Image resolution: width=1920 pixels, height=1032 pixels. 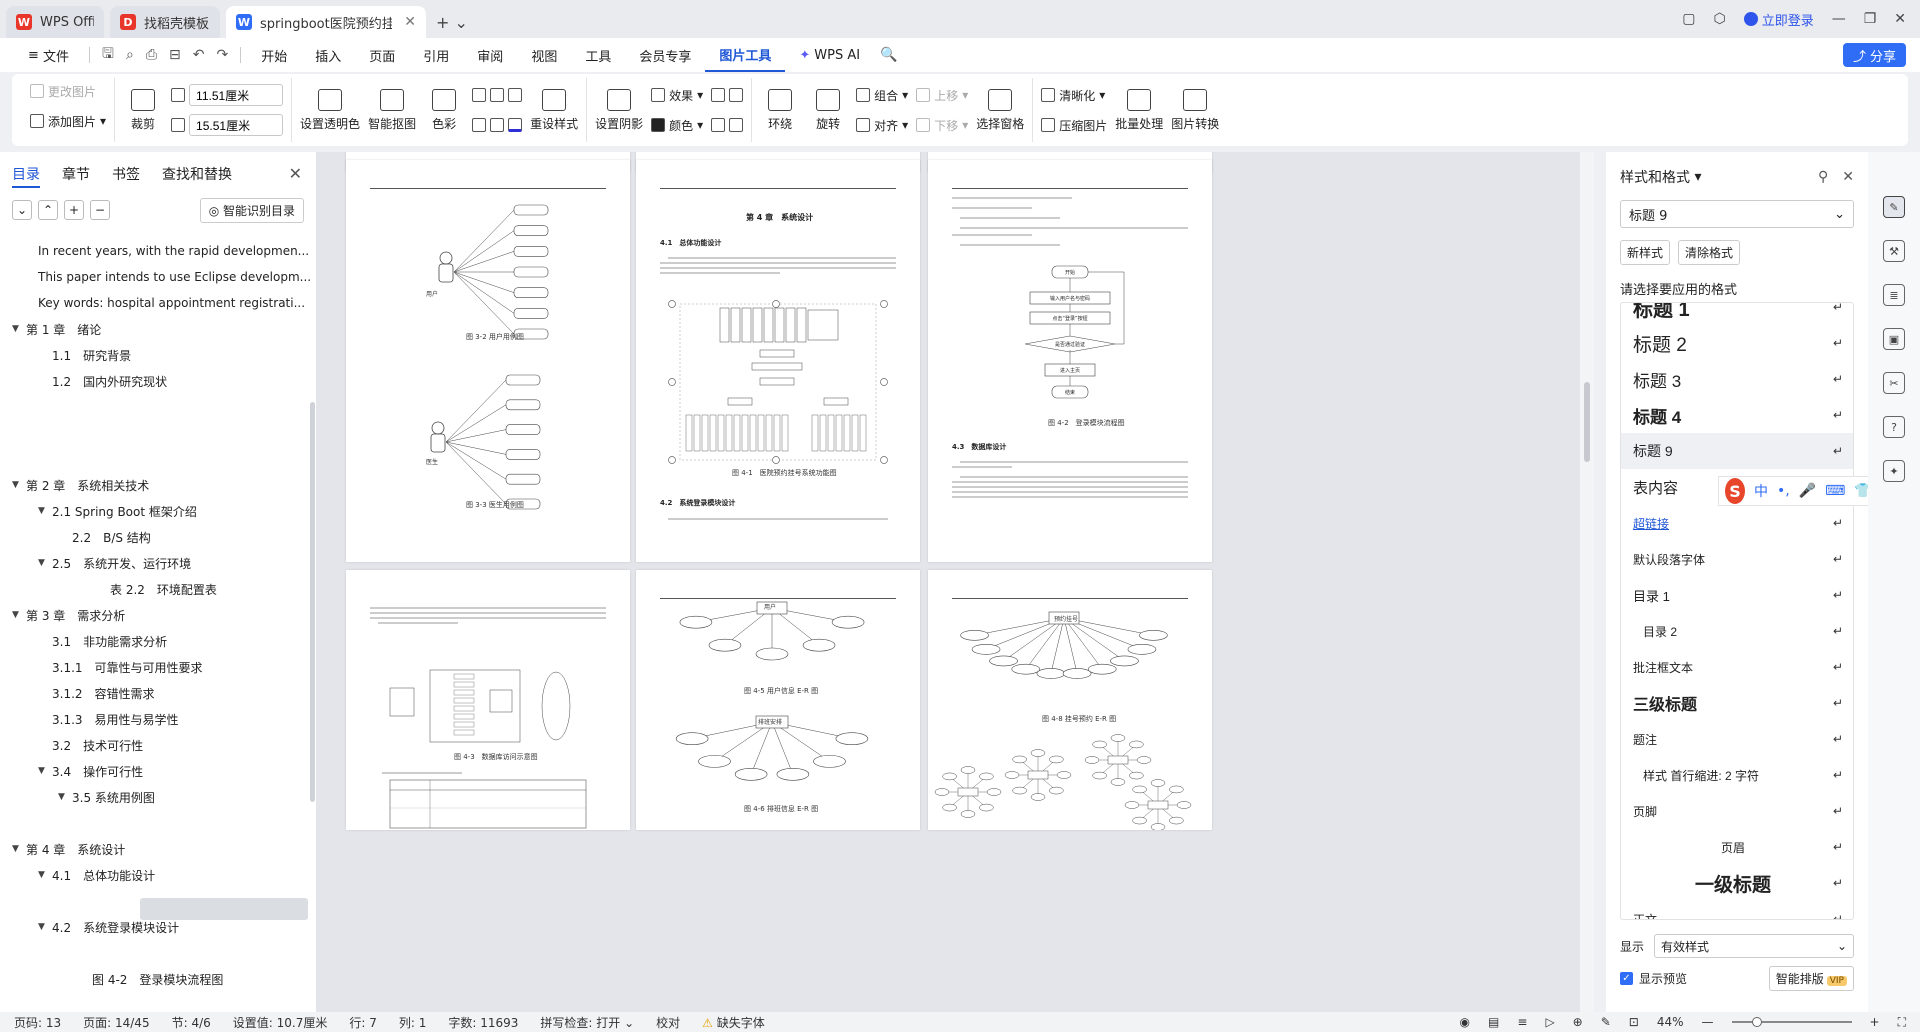 What do you see at coordinates (1070, 700) in the screenshot?
I see `page-er-diagrams-2: 预约挂号 图 4-8 挂号预约 E-R 图` at bounding box center [1070, 700].